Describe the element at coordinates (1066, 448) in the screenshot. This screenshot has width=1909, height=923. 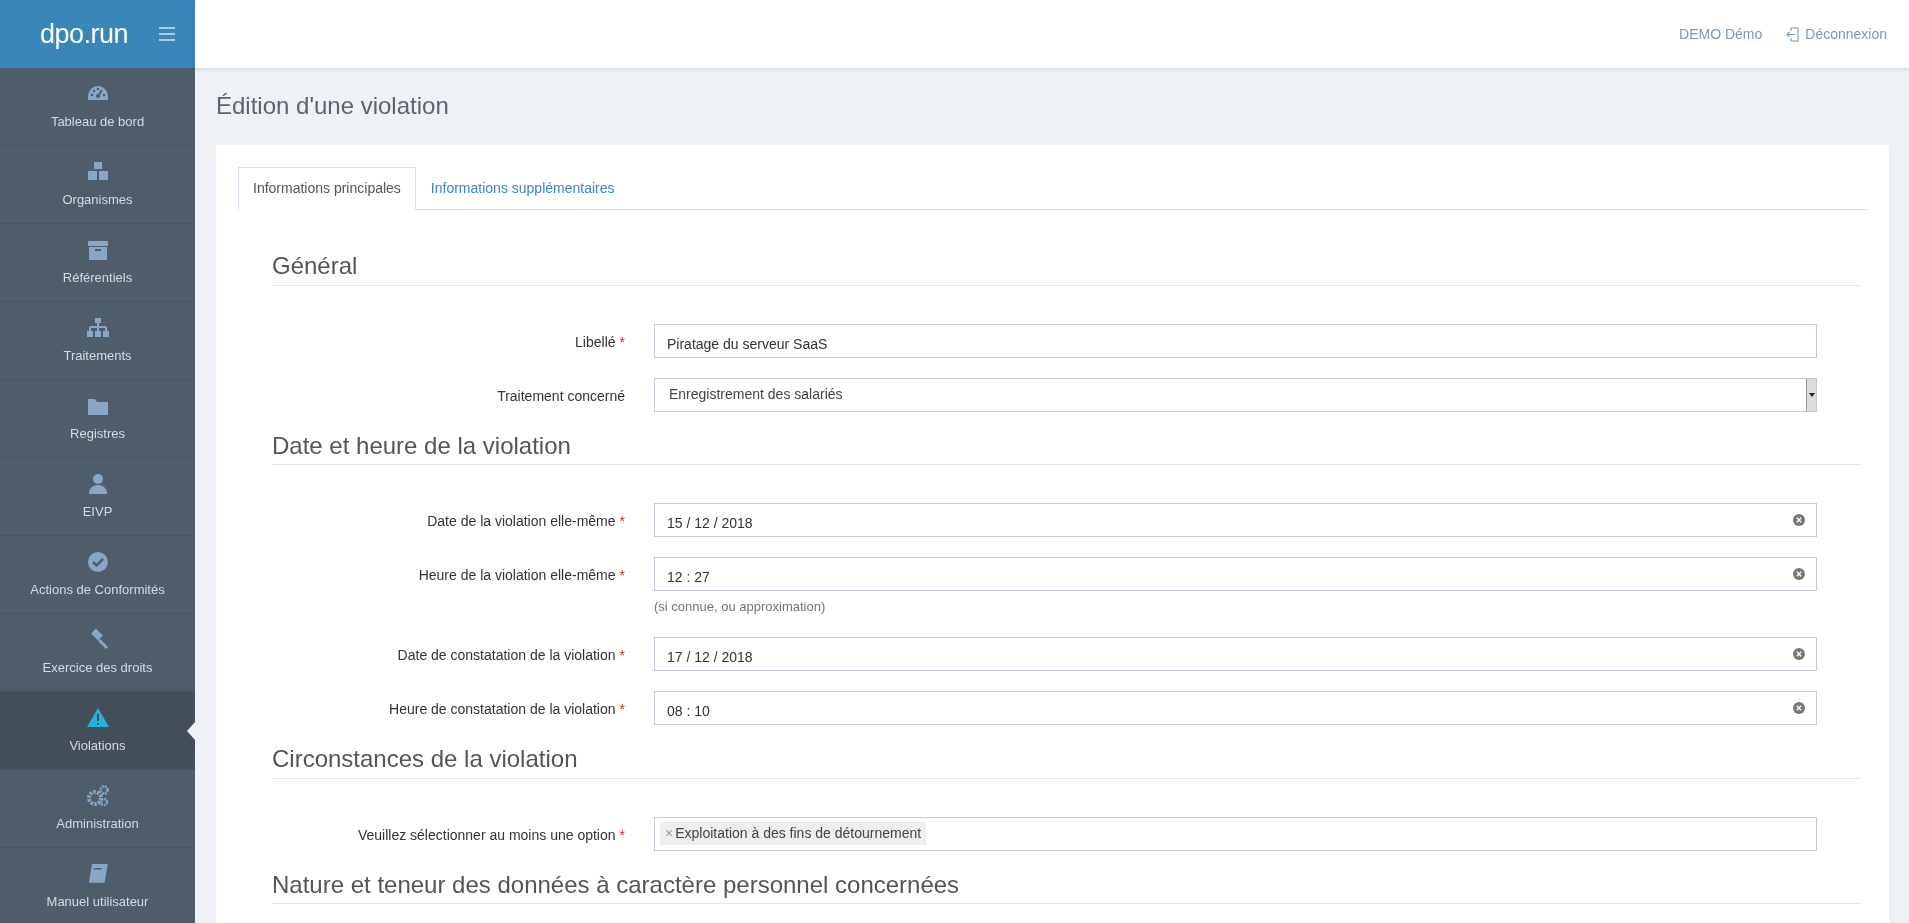
I see `section-heading: Date et heure de la violation` at that location.